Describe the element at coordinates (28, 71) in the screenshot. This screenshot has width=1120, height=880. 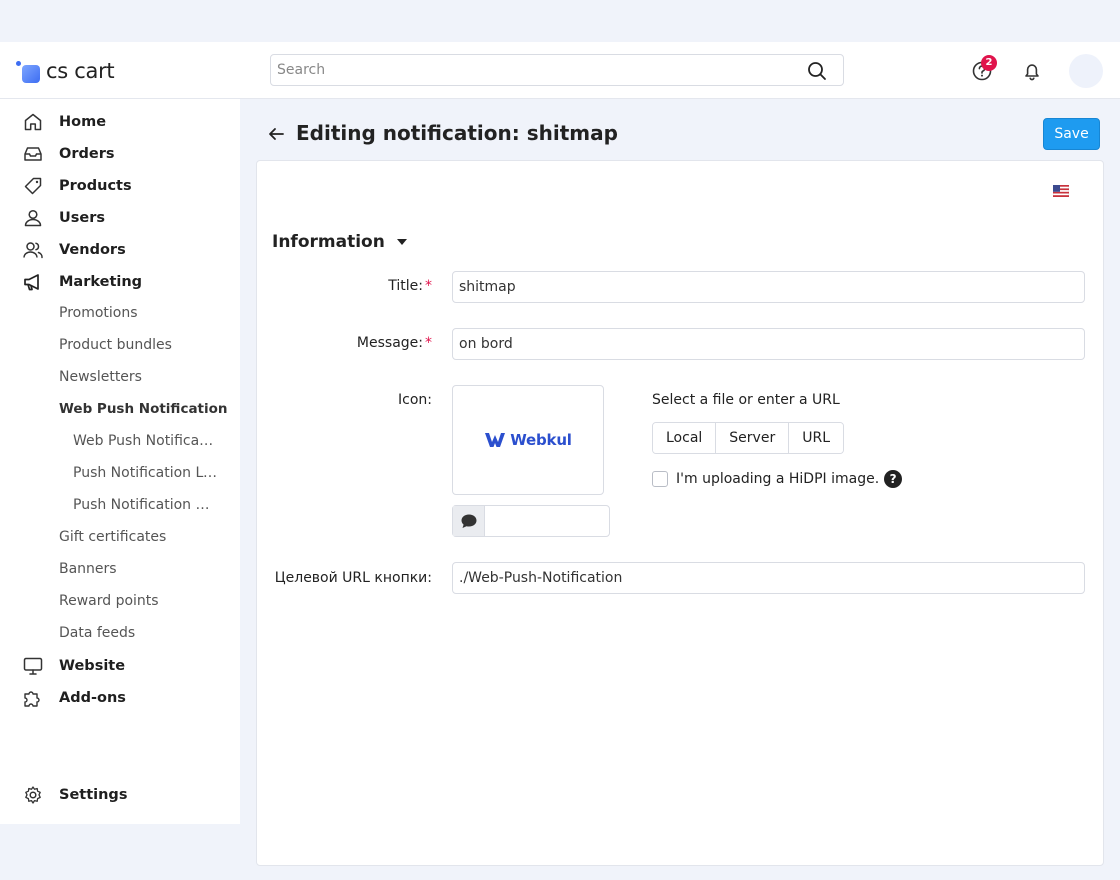
I see `logo-mark-icon` at that location.